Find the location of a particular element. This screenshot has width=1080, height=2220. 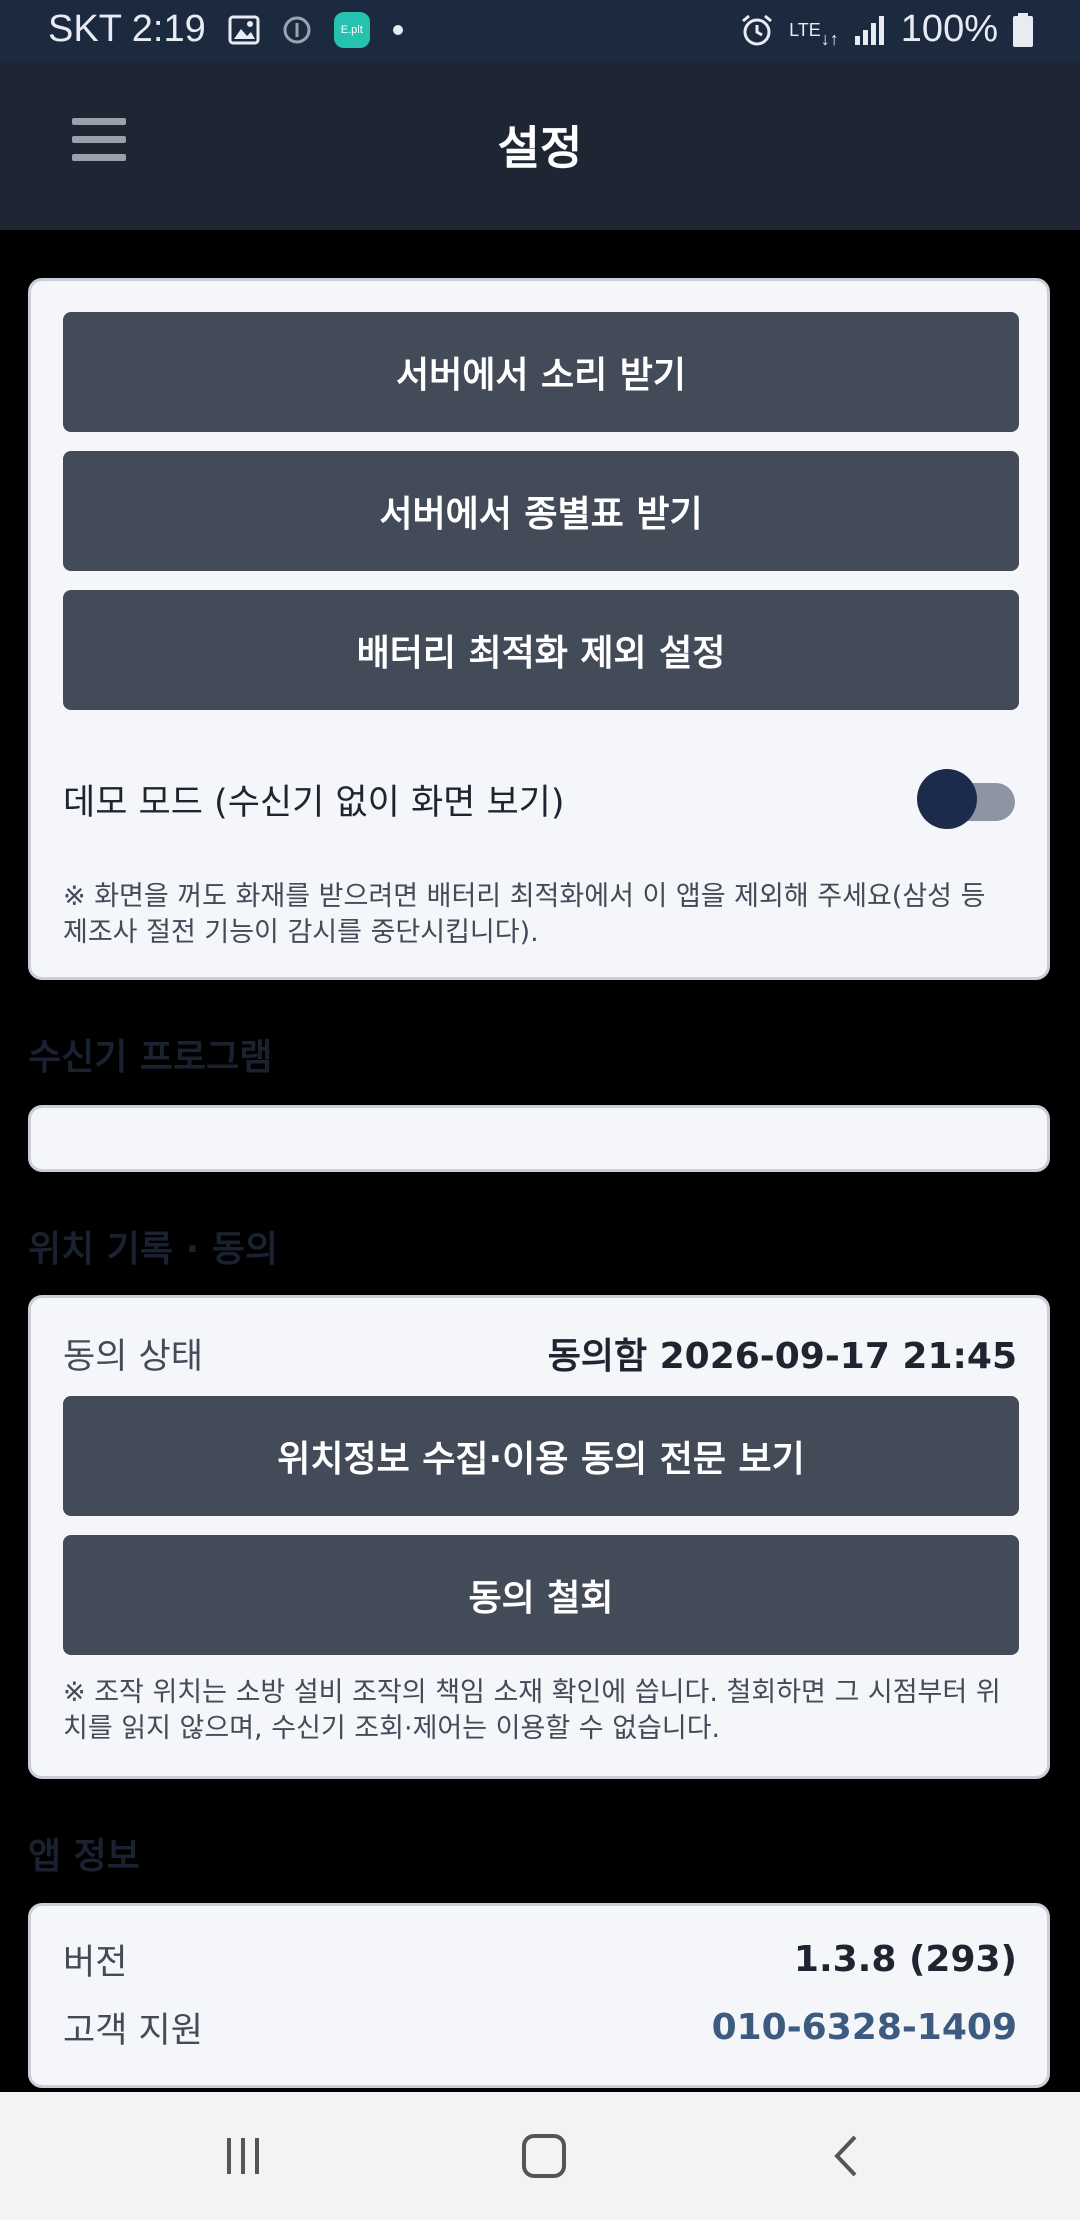

withdraw-consent-button: 동의 철회 is located at coordinates (541, 1595).